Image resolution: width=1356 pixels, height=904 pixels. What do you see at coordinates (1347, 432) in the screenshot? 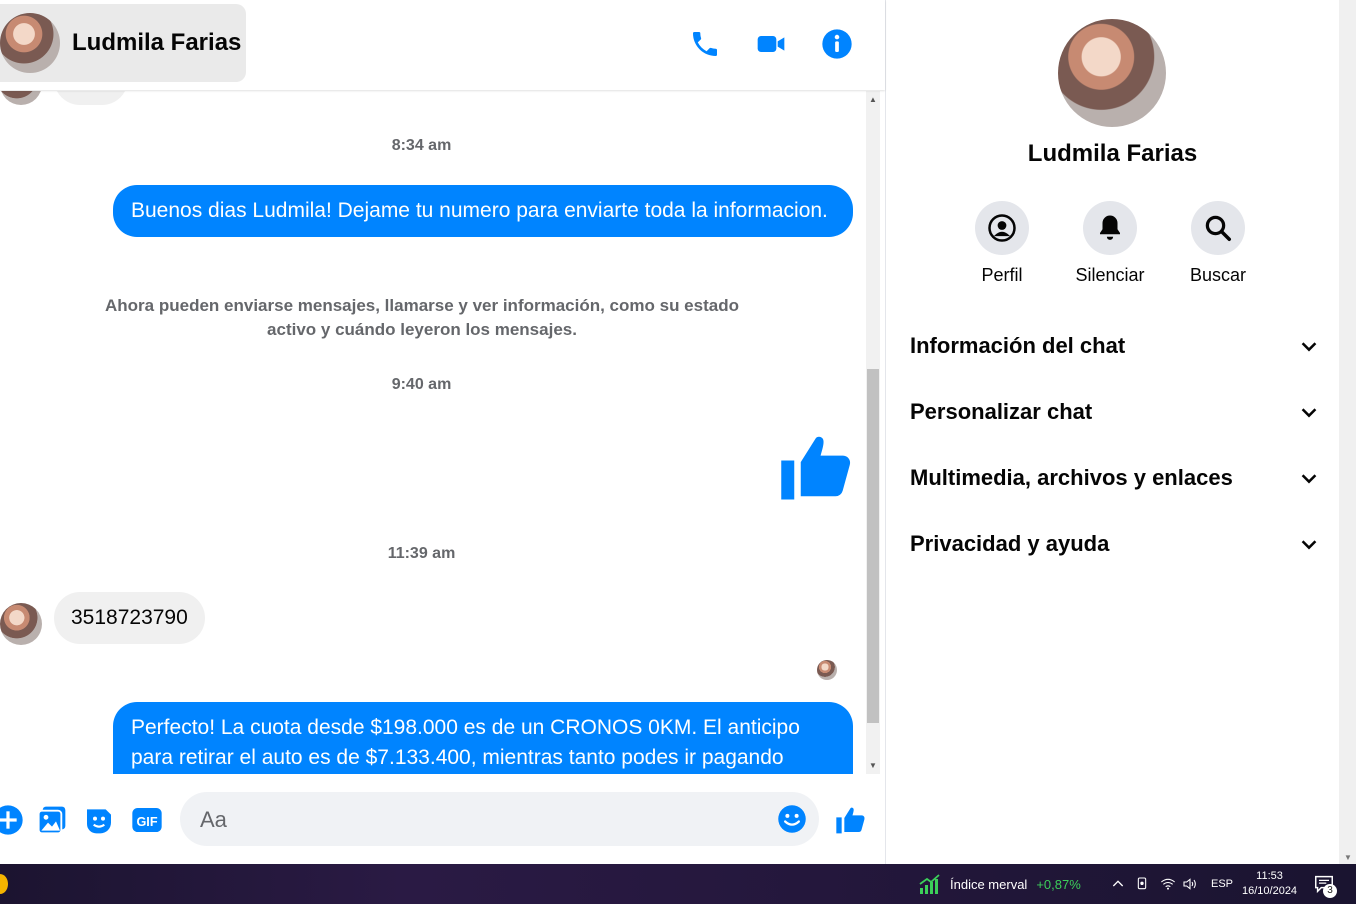
I see `page-scrollbar: ▼` at bounding box center [1347, 432].